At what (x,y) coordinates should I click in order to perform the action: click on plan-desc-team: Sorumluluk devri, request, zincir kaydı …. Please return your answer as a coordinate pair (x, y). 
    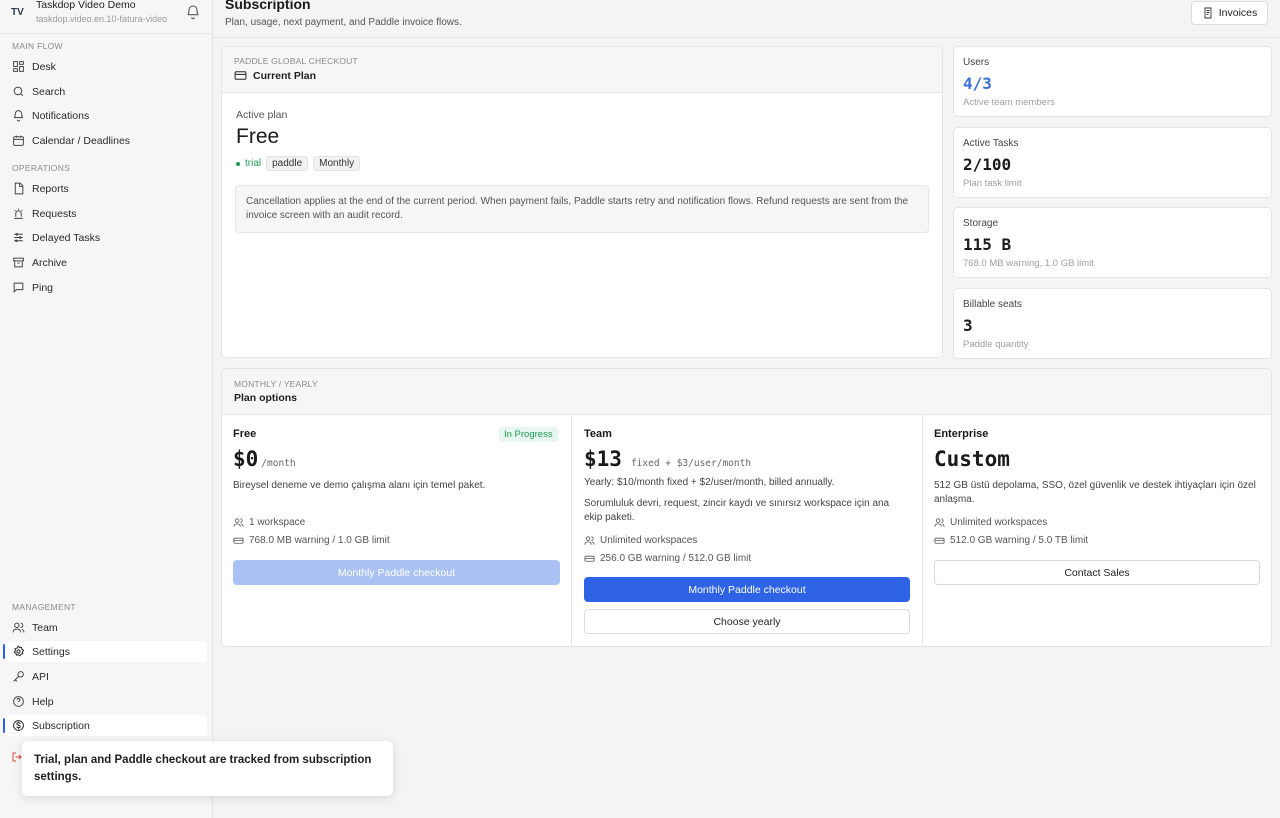
    Looking at the image, I should click on (737, 510).